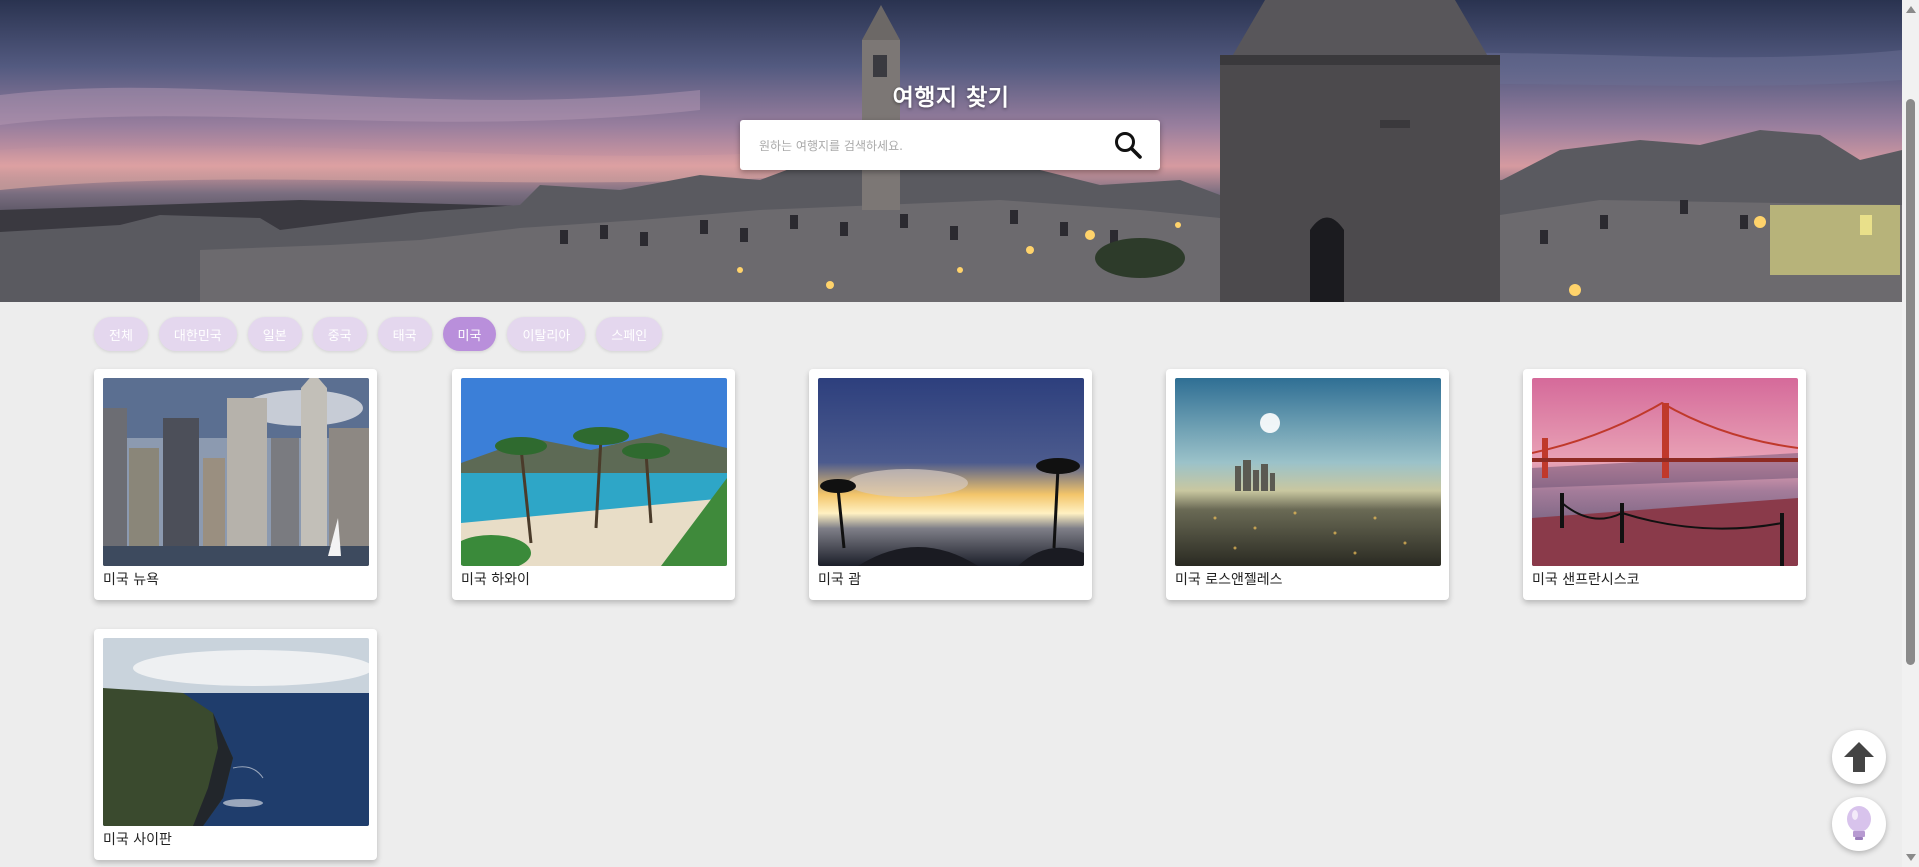 The height and width of the screenshot is (867, 1919). I want to click on scrollbar-thumb, so click(1910, 382).